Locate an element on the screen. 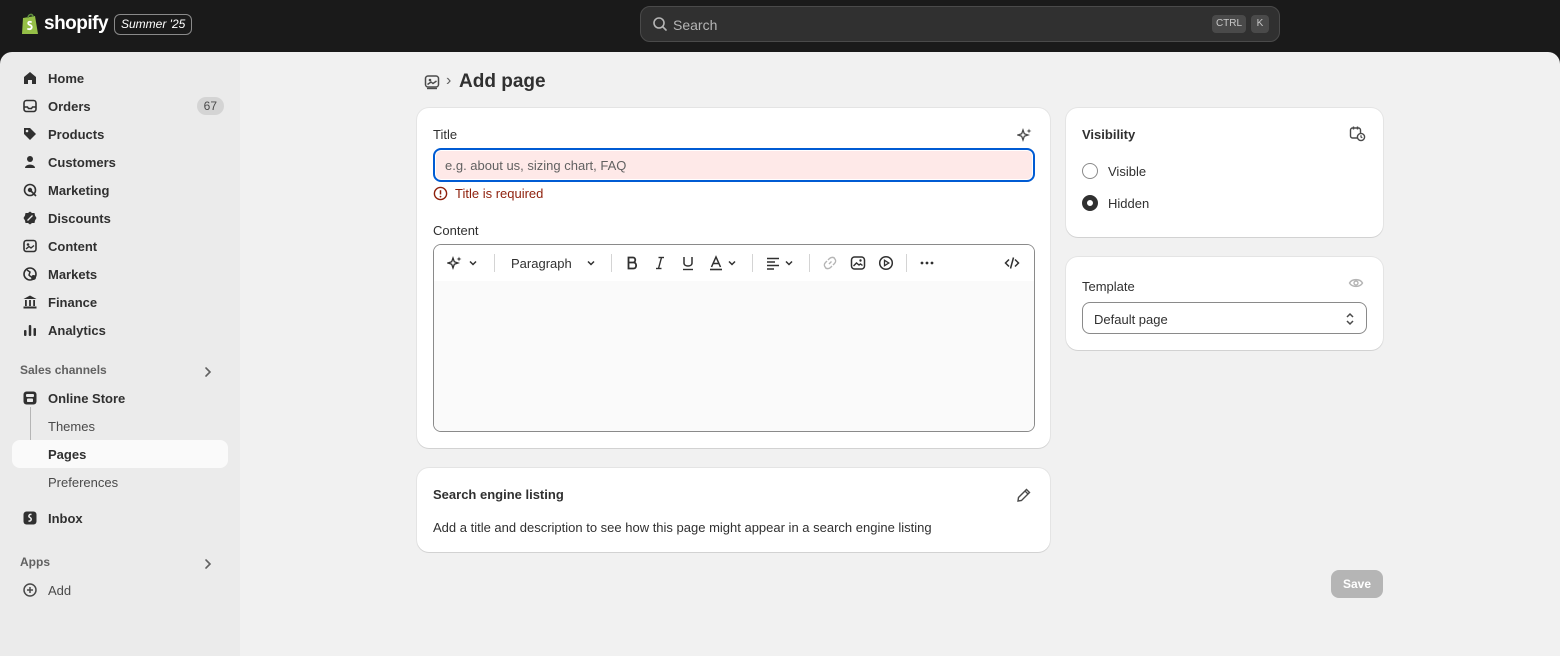 This screenshot has width=1560, height=656. inbox-icon is located at coordinates (30, 106).